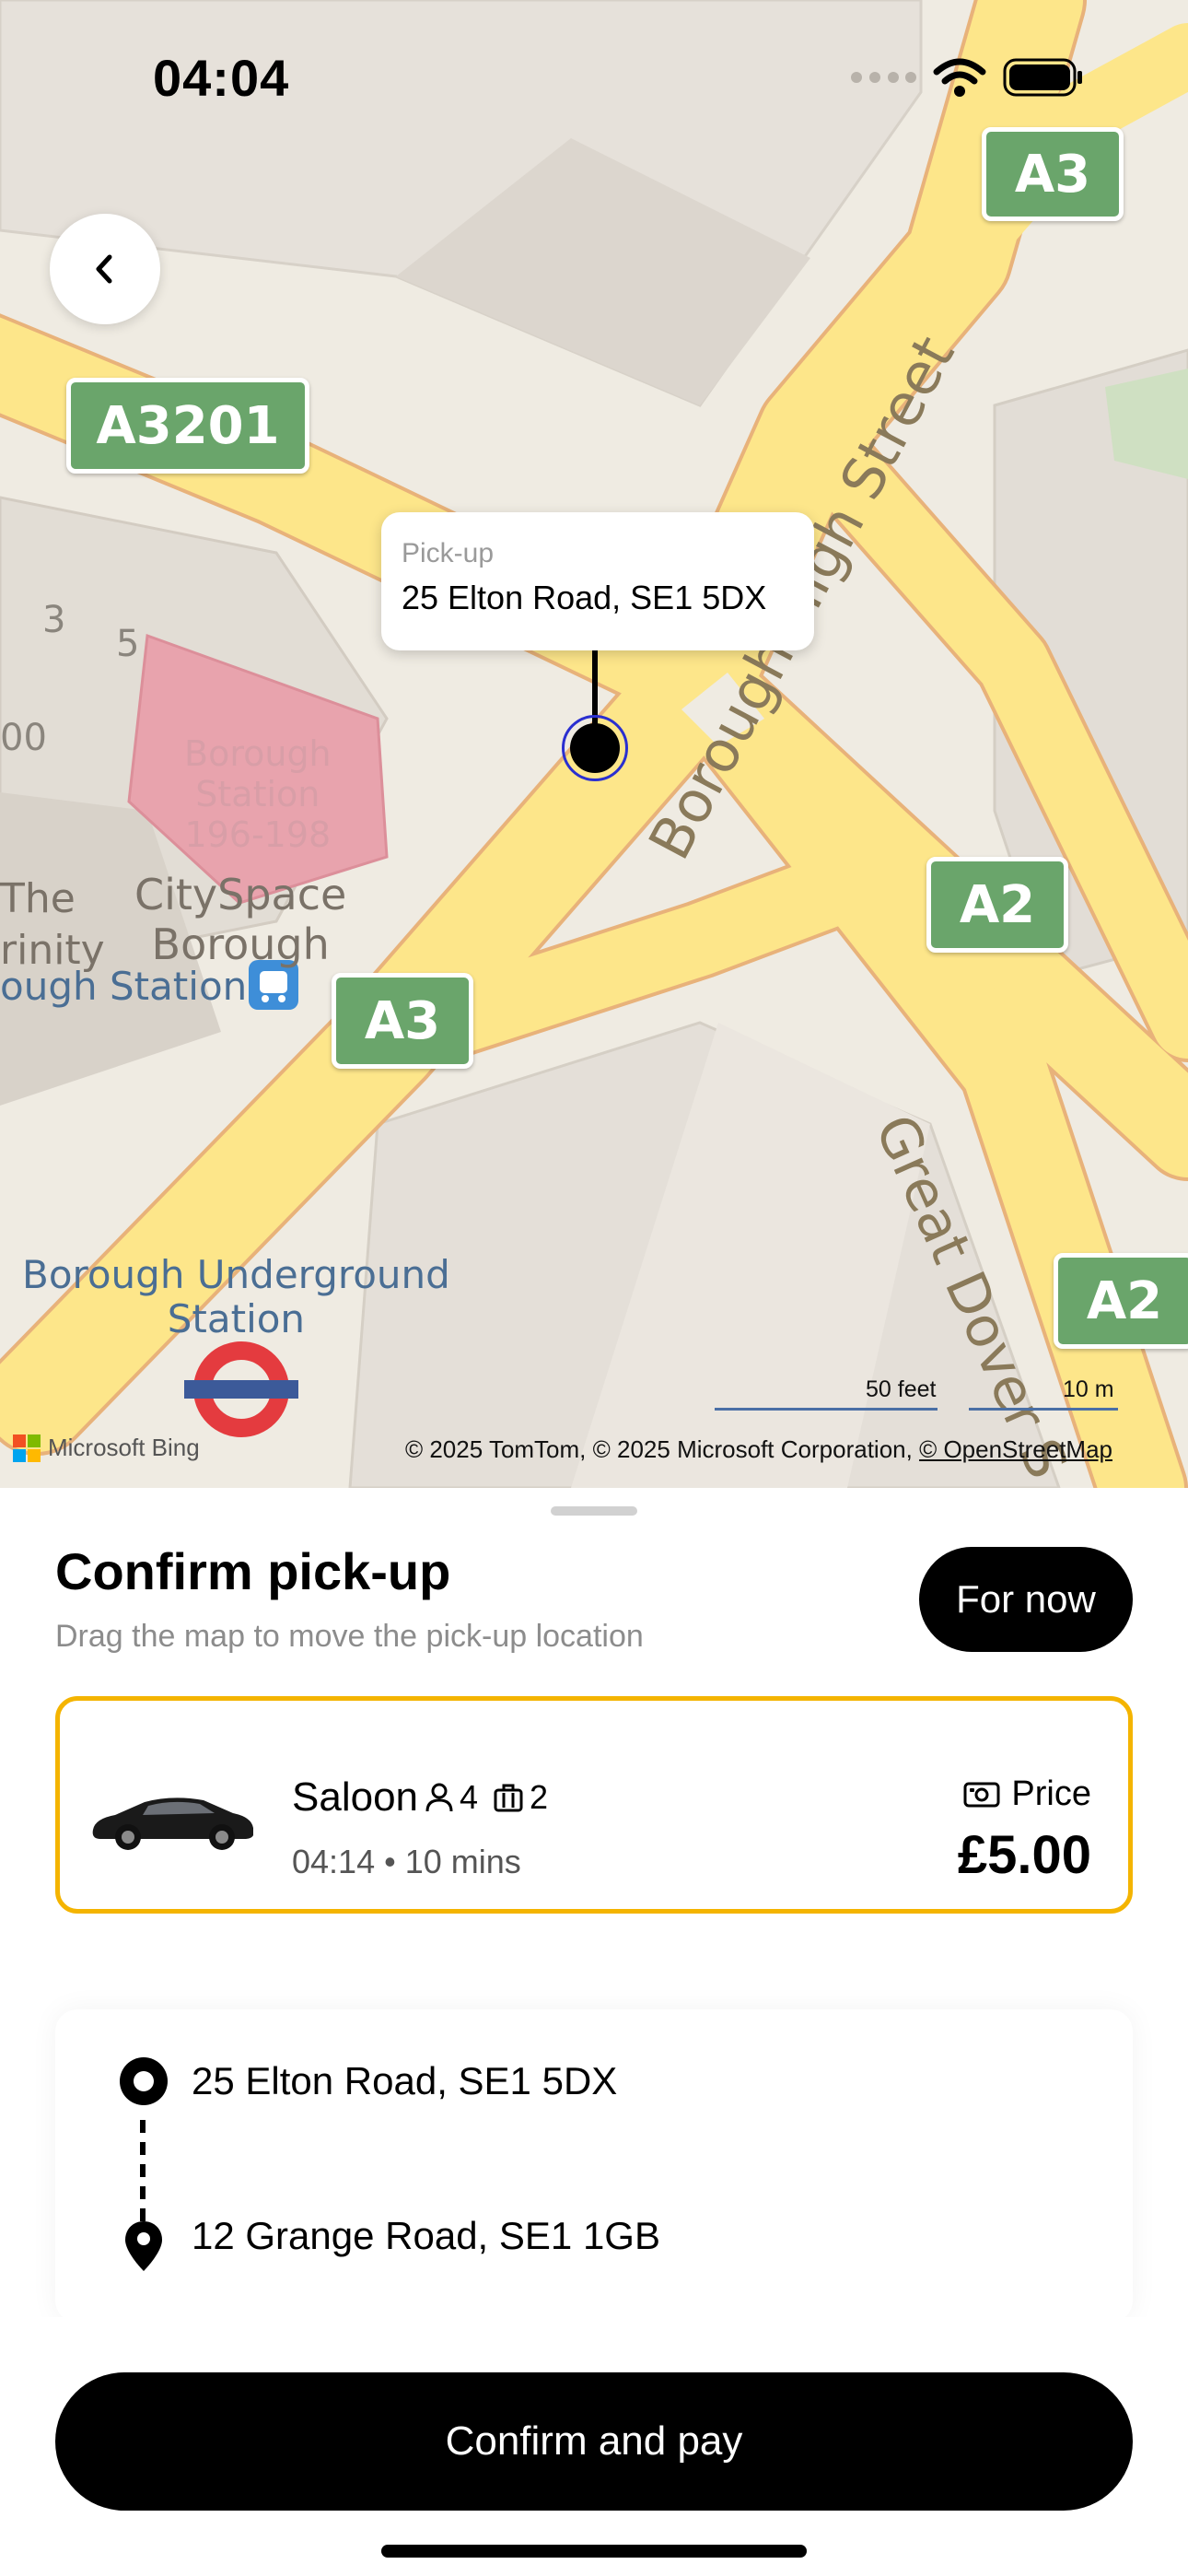  What do you see at coordinates (1088, 1389) in the screenshot?
I see `scale-meters: 10 m` at bounding box center [1088, 1389].